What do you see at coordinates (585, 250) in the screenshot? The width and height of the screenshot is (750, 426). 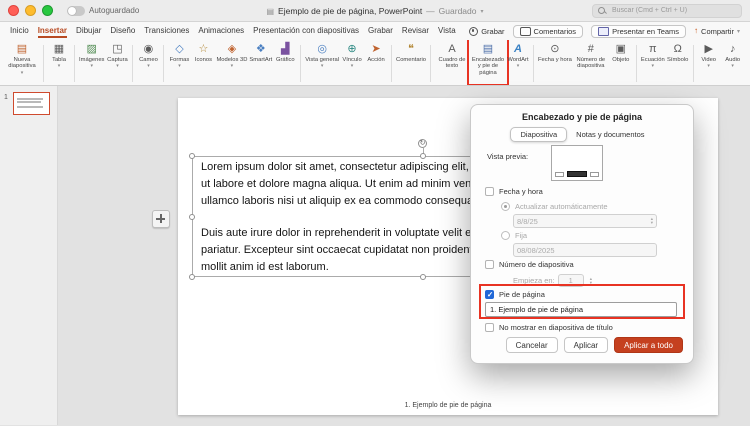 I see `fixed-date-input: 08/08/2025` at bounding box center [585, 250].